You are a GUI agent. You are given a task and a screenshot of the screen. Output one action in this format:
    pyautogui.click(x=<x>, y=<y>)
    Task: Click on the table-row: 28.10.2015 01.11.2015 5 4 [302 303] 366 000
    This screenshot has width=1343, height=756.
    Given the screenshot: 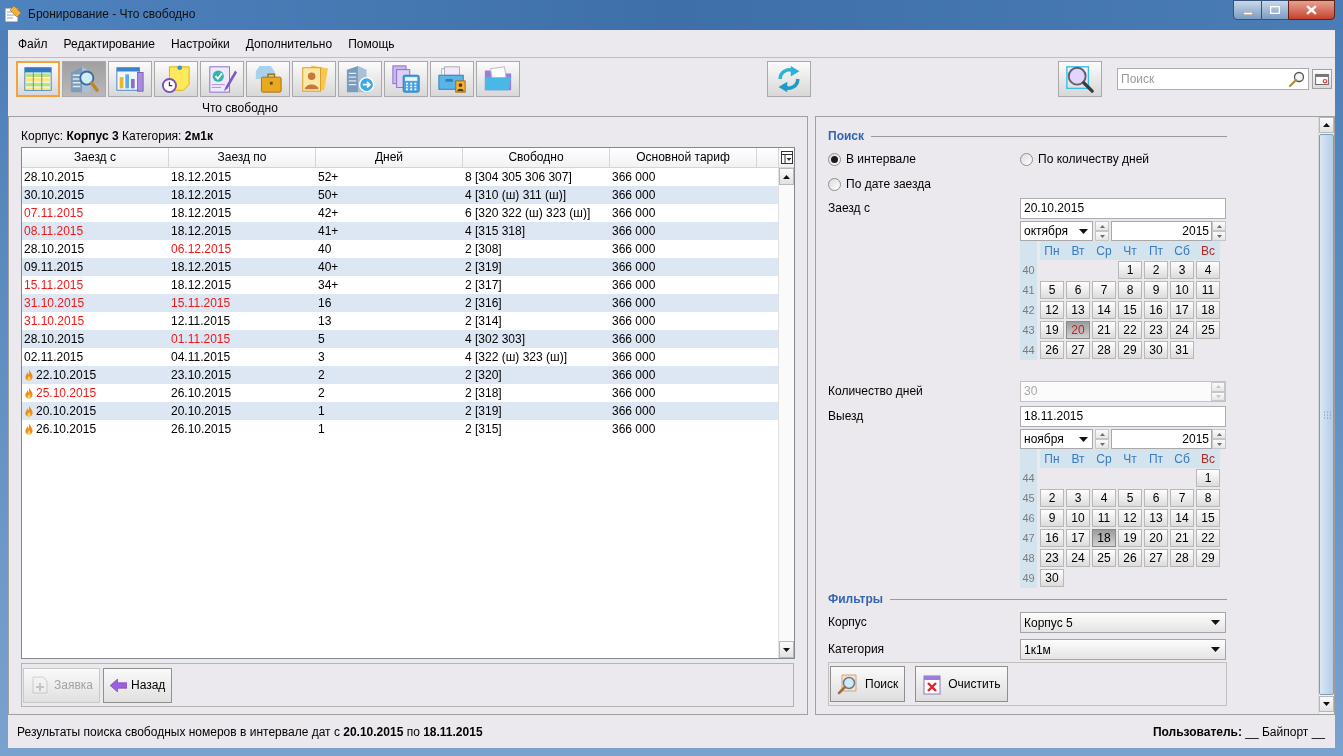 What is the action you would take?
    pyautogui.click(x=400, y=339)
    